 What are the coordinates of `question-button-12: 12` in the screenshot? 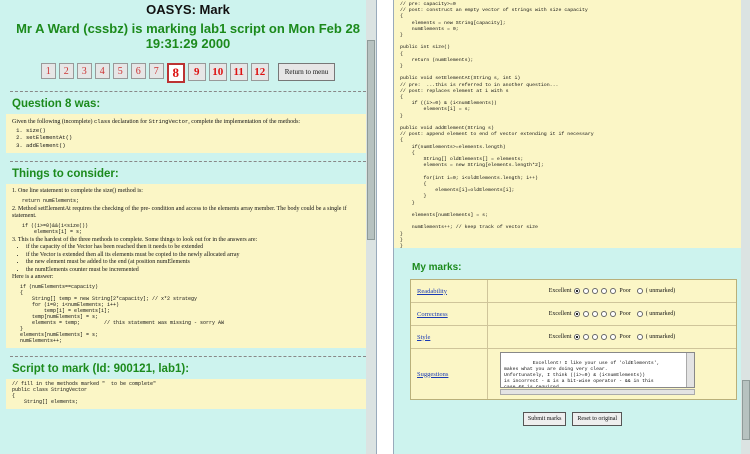 It's located at (259, 72).